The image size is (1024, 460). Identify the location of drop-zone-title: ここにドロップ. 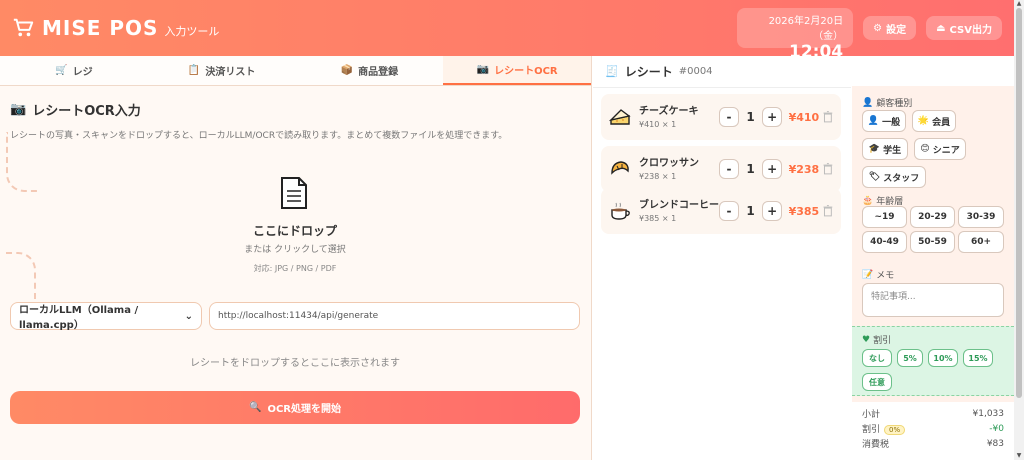
(295, 230).